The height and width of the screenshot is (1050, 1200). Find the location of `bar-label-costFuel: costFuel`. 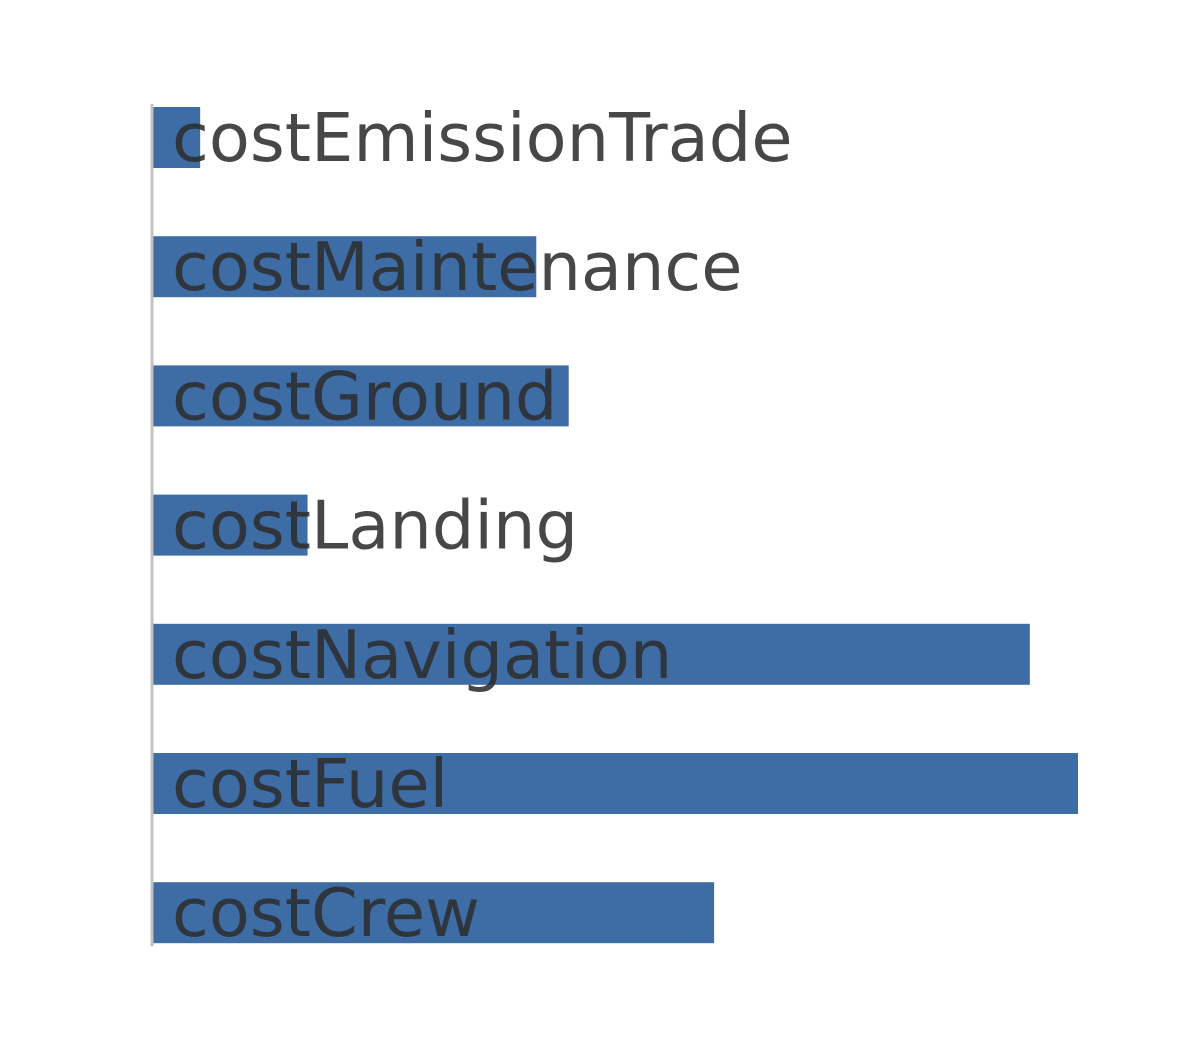

bar-label-costFuel: costFuel is located at coordinates (310, 784).